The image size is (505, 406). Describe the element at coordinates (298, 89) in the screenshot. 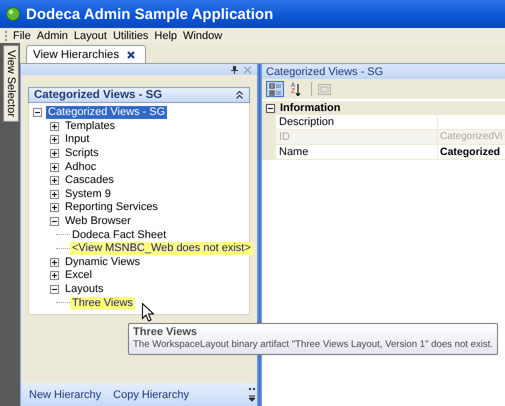

I see `down-arrow-icon` at that location.